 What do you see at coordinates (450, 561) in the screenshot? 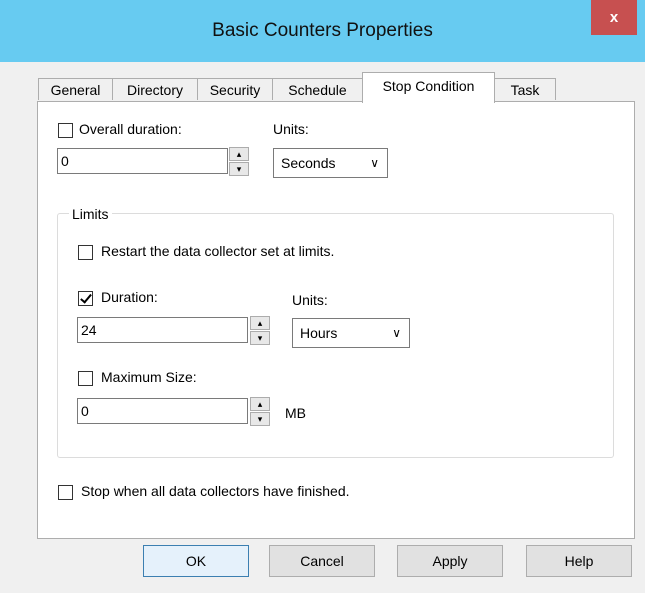
I see `apply-button: Apply` at bounding box center [450, 561].